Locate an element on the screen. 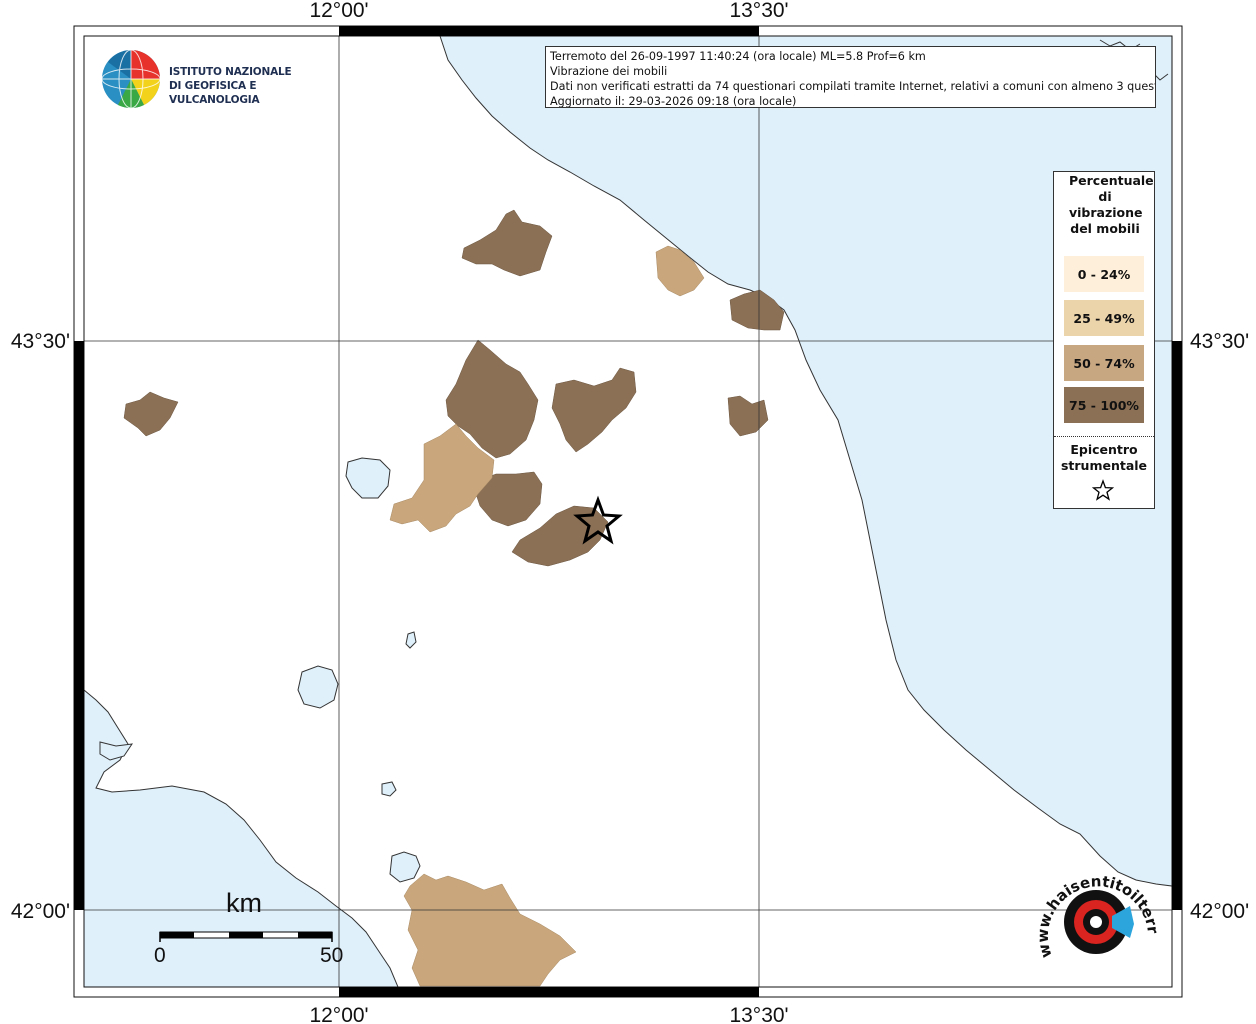  legend-class-3-label: 75 - 100% is located at coordinates (1104, 405).